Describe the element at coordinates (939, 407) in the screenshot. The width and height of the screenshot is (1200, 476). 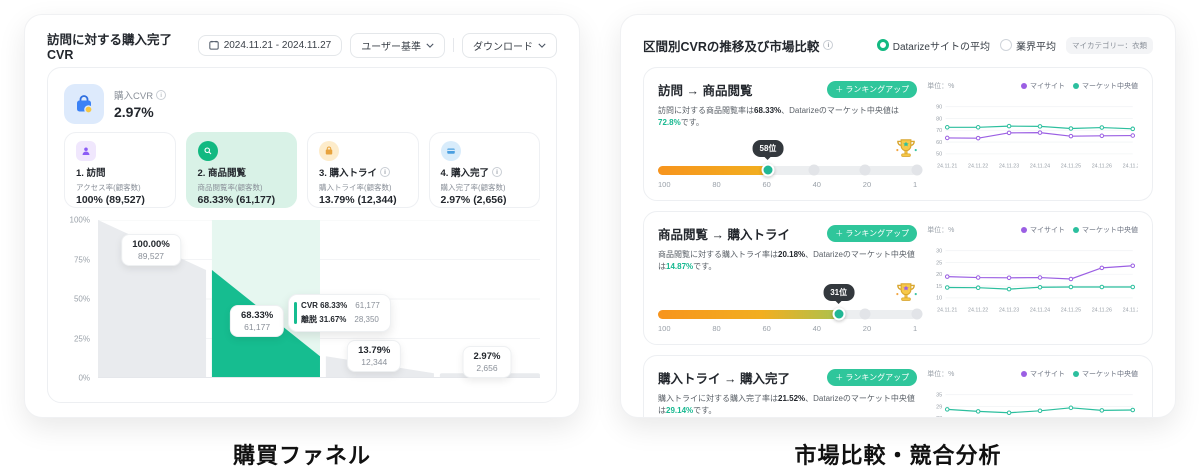
I see `svg-text: 29` at that location.